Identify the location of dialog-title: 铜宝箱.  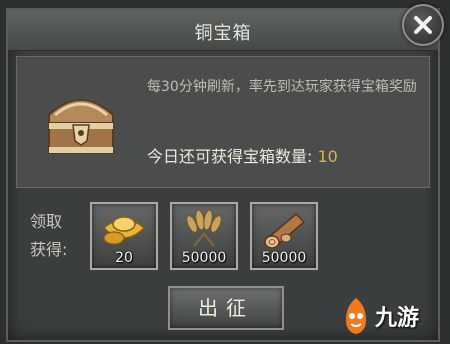
(223, 33).